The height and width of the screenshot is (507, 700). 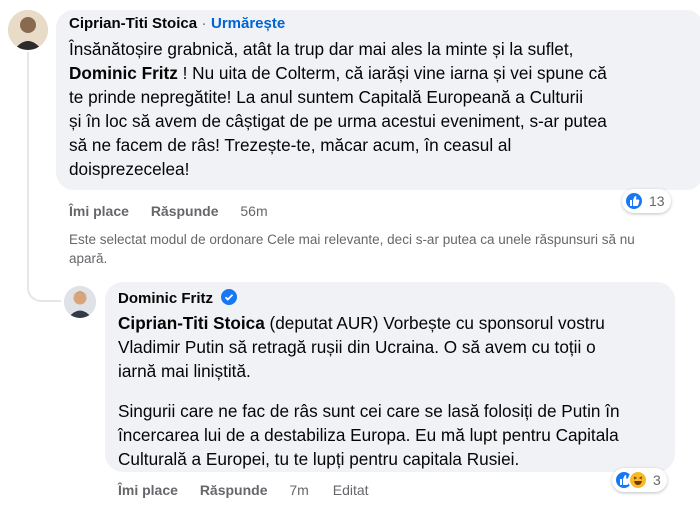 What do you see at coordinates (229, 297) in the screenshot?
I see `verified-badge-icon` at bounding box center [229, 297].